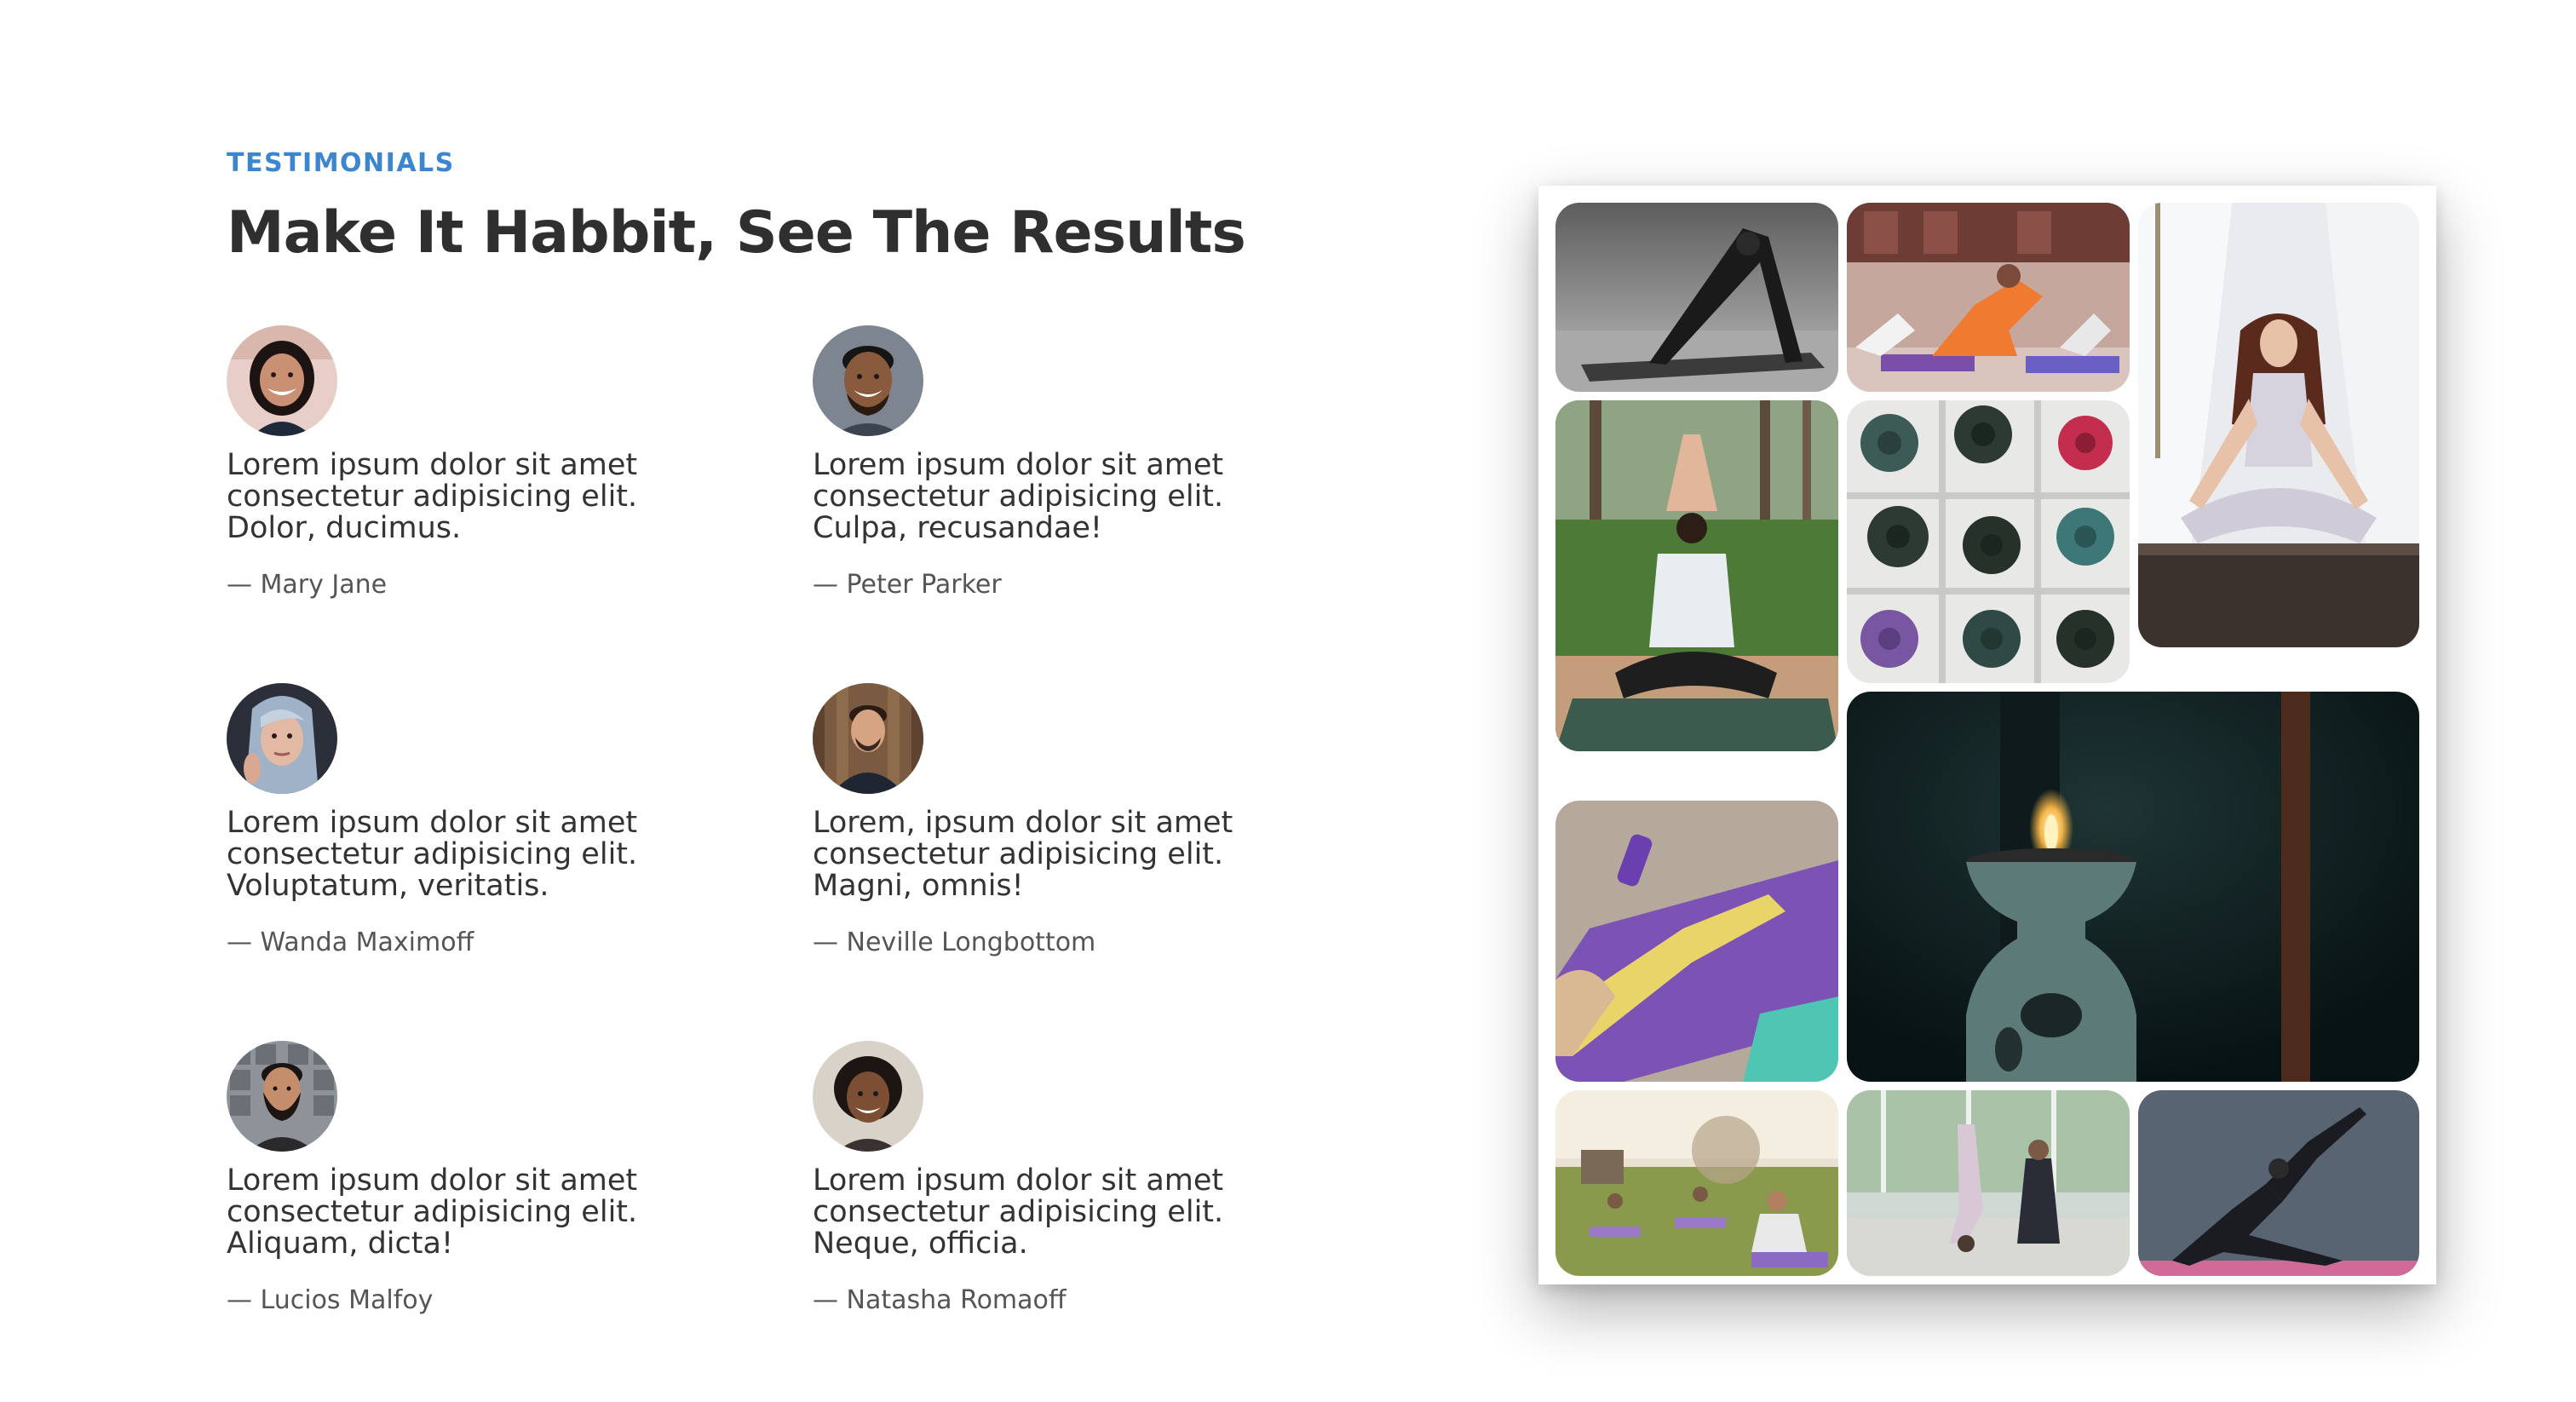 The width and height of the screenshot is (2576, 1402). What do you see at coordinates (341, 163) in the screenshot?
I see `section-kicker: TESTIMONIALS` at bounding box center [341, 163].